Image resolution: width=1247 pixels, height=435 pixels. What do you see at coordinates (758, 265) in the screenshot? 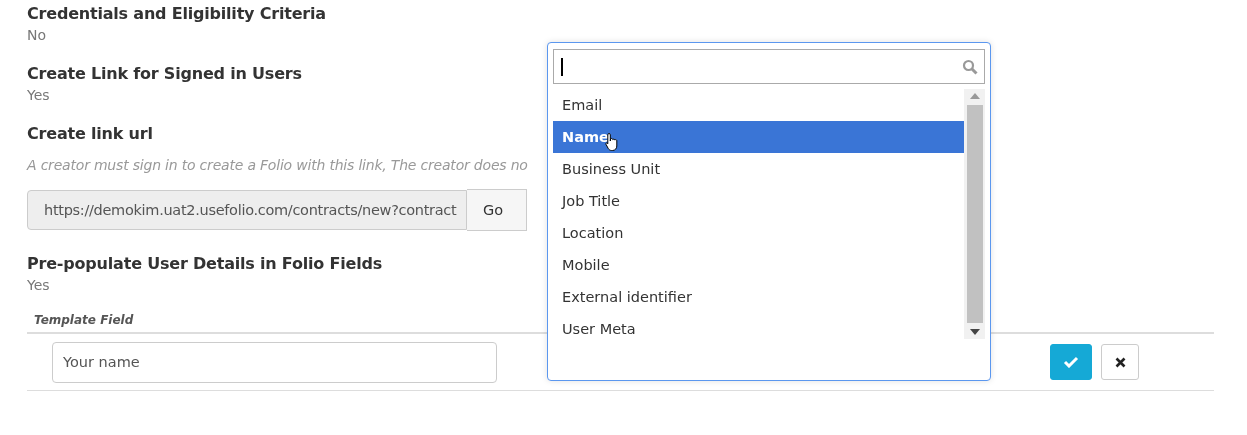
I see `dropdown-option: Mobile` at bounding box center [758, 265].